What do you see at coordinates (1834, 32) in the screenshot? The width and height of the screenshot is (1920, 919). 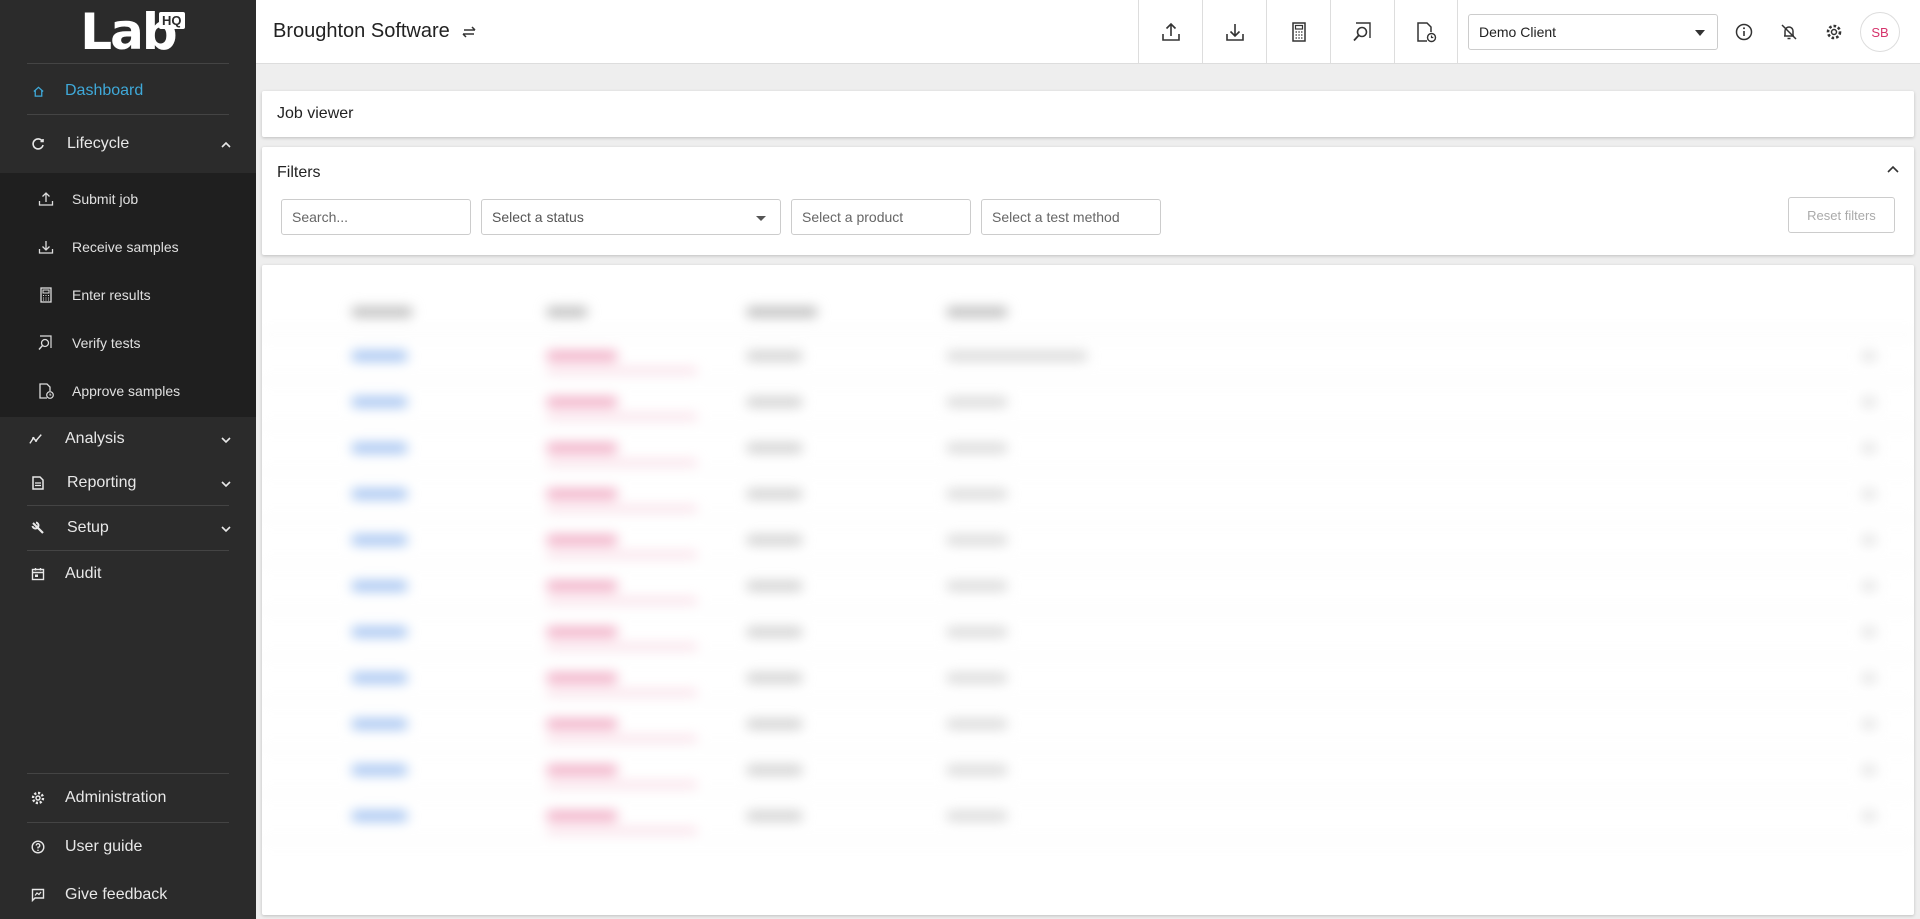 I see `settings-button` at bounding box center [1834, 32].